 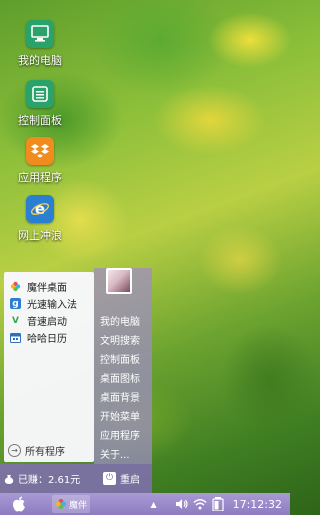 I want to click on apple-icon, so click(x=19, y=504).